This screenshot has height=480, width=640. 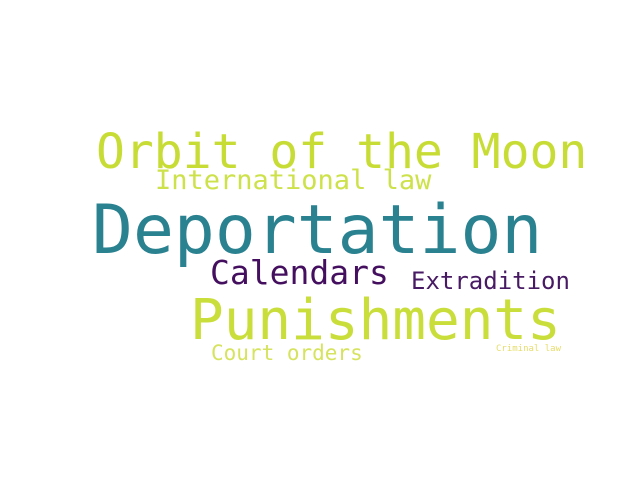 I want to click on word-court-orders: Court orders, so click(x=287, y=353).